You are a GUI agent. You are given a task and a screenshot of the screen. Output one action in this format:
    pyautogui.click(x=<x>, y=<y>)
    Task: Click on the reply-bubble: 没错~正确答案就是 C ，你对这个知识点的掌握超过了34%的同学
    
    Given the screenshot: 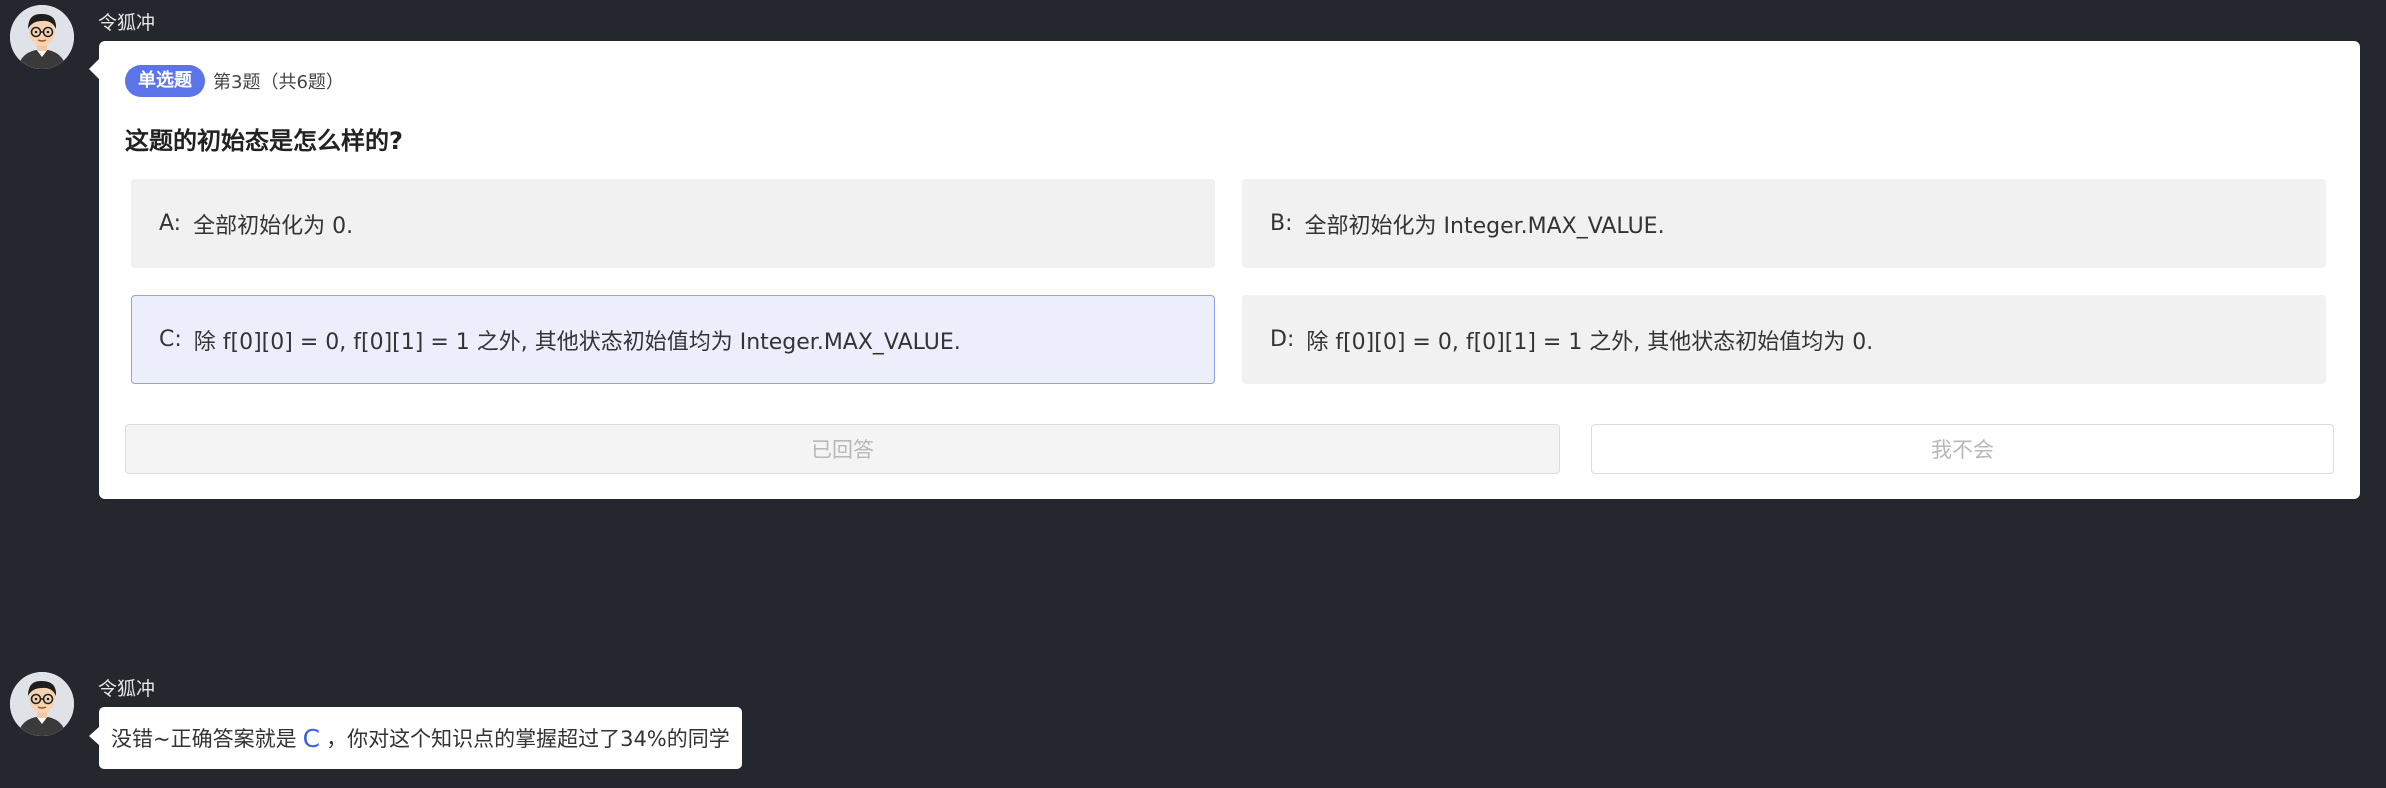 What is the action you would take?
    pyautogui.click(x=415, y=738)
    